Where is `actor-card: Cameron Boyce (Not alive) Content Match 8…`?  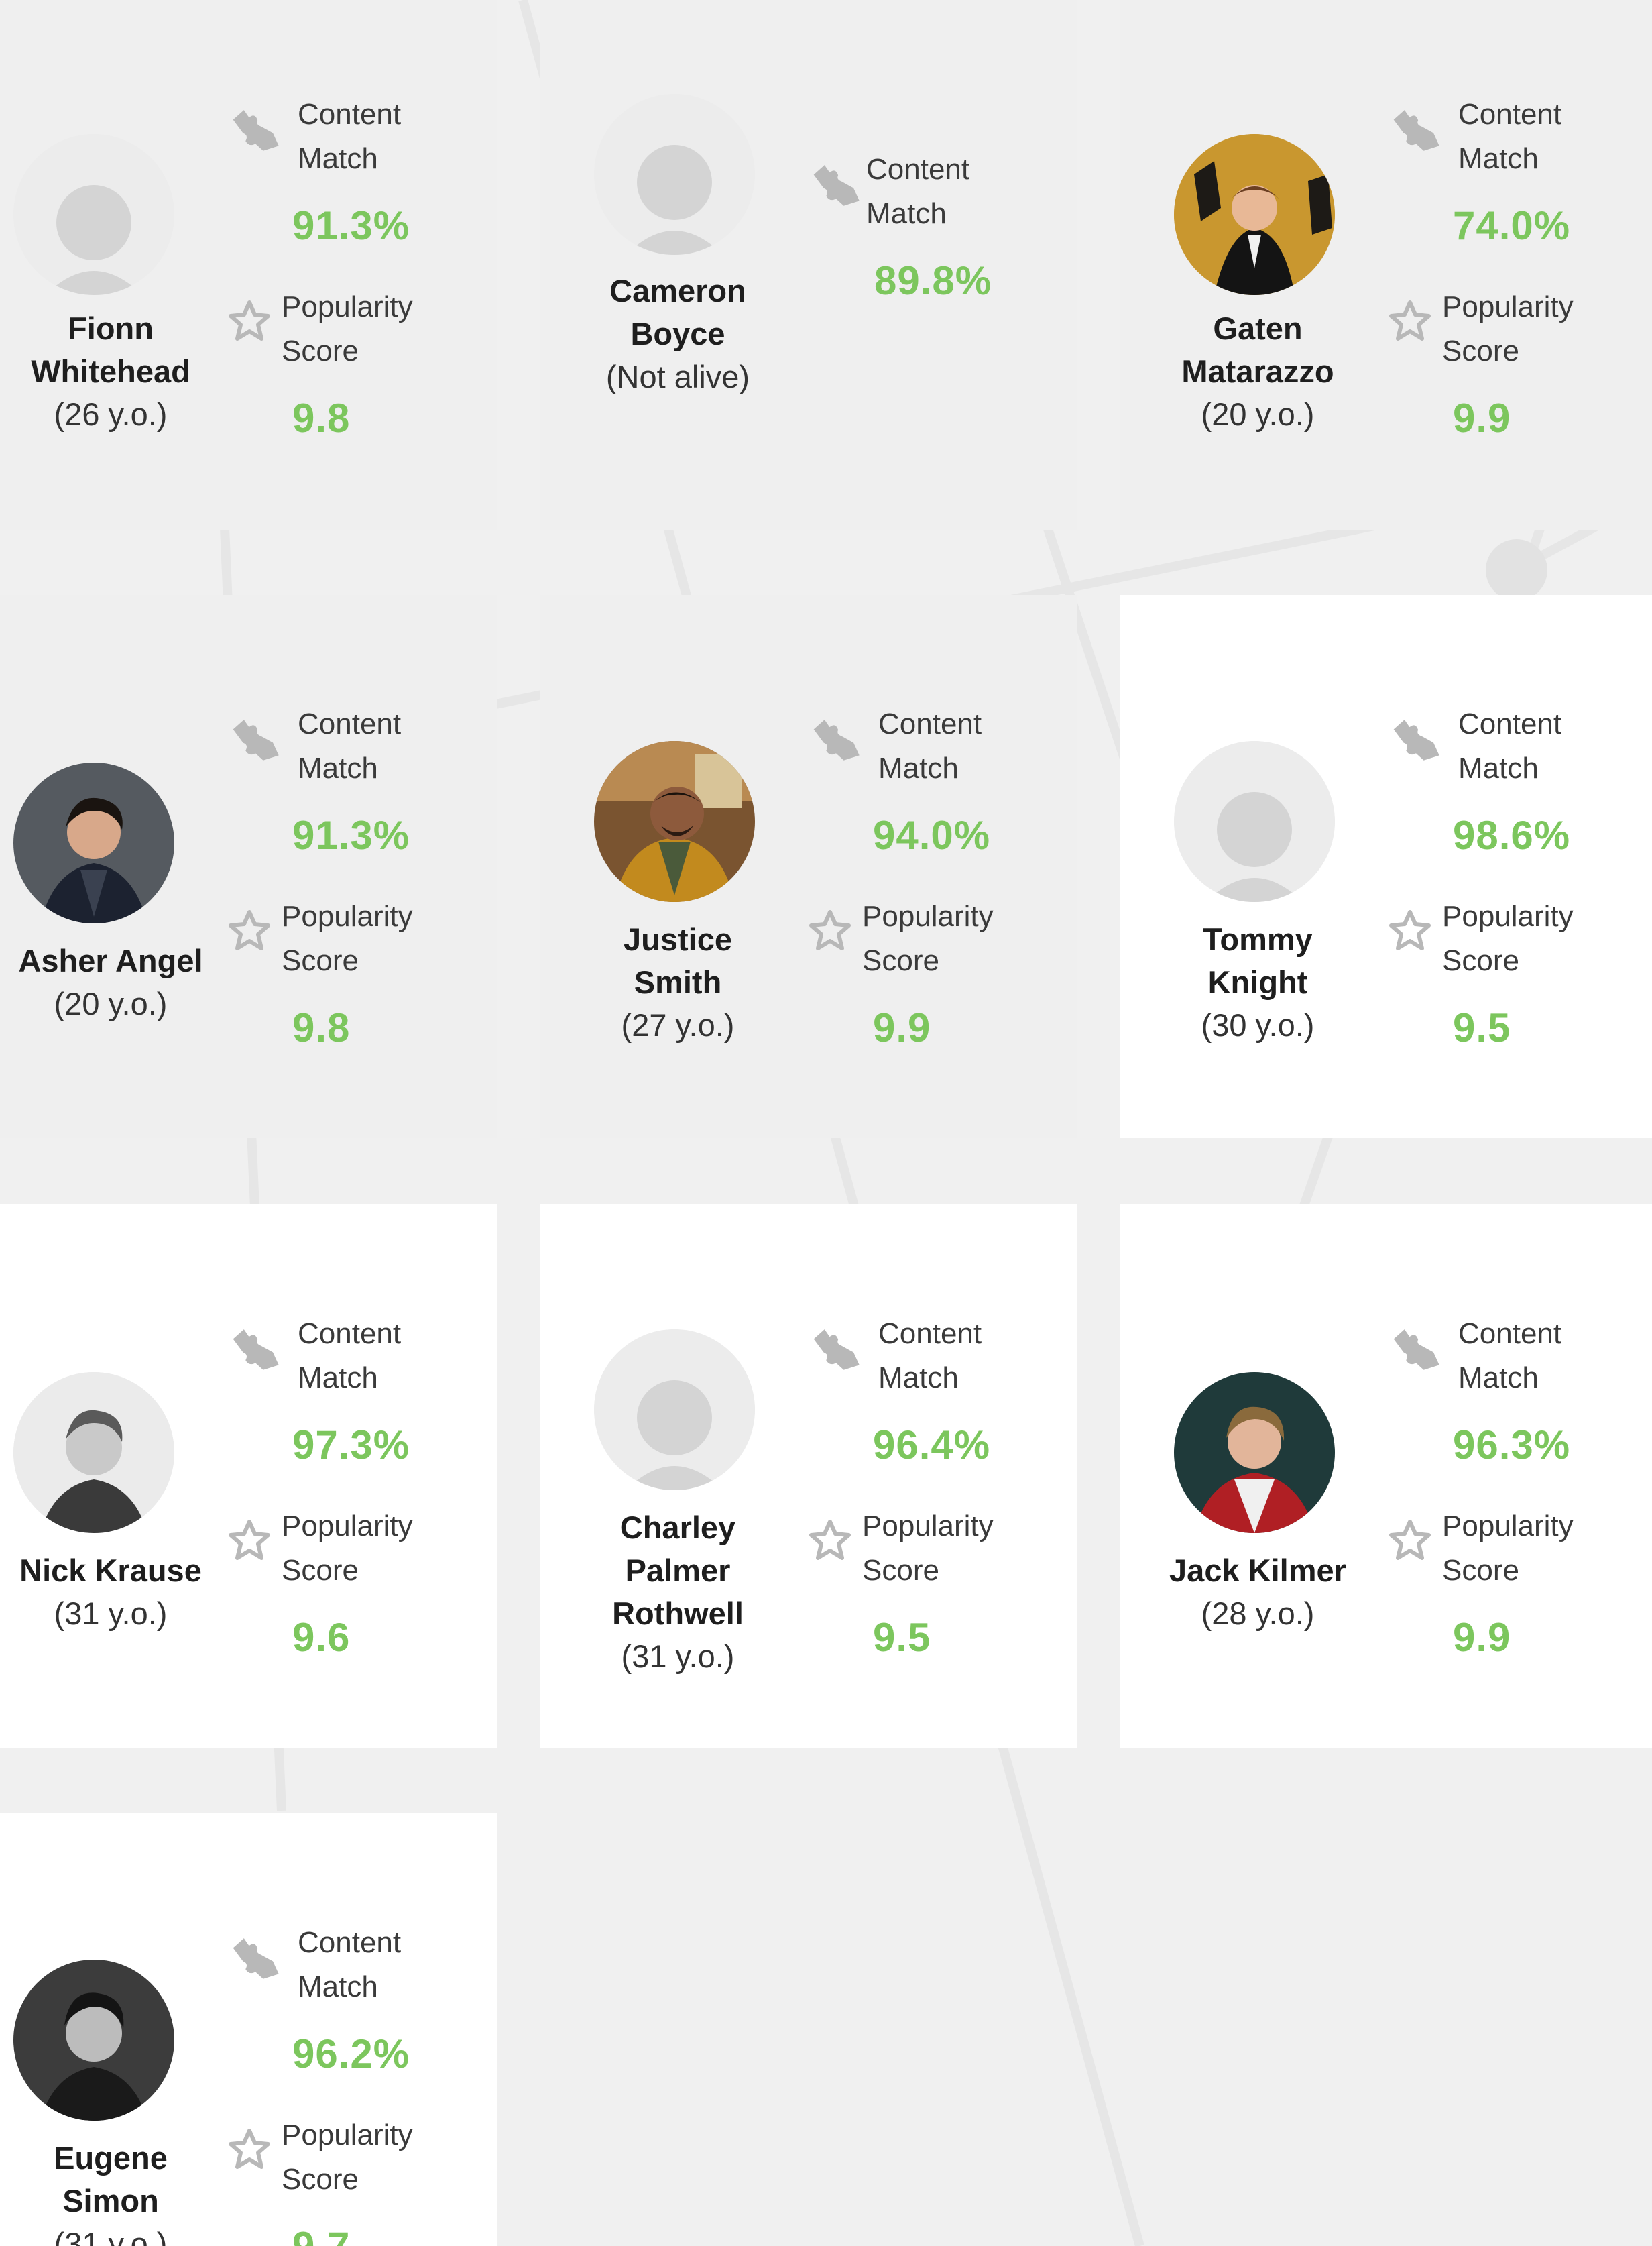 actor-card: Cameron Boyce (Not alive) Content Match 8… is located at coordinates (808, 265).